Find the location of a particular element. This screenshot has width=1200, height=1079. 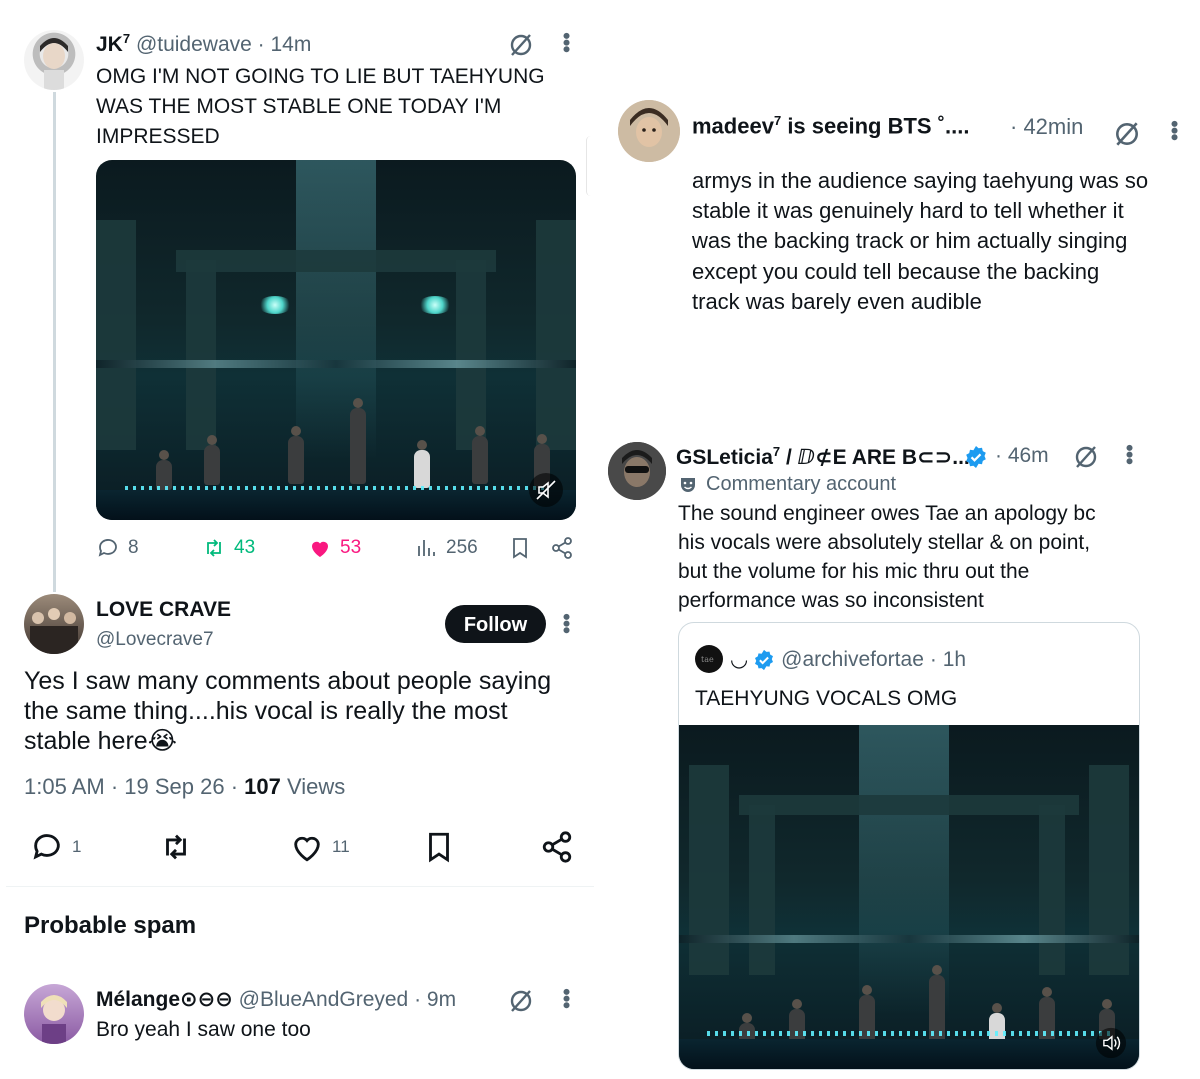

quoted-header: ◡ @archivefortae · 1h is located at coordinates (848, 659).